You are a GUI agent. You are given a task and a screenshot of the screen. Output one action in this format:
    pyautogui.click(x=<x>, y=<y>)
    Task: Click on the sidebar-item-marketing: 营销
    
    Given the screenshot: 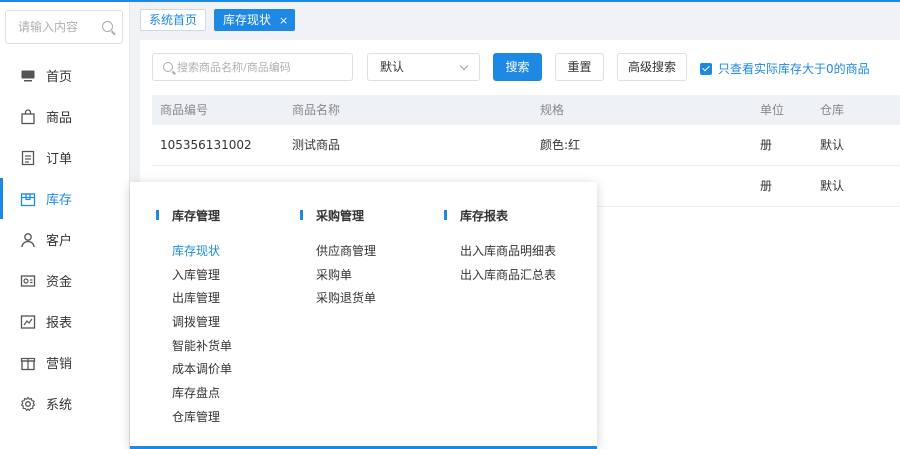 What is the action you would take?
    pyautogui.click(x=64, y=362)
    